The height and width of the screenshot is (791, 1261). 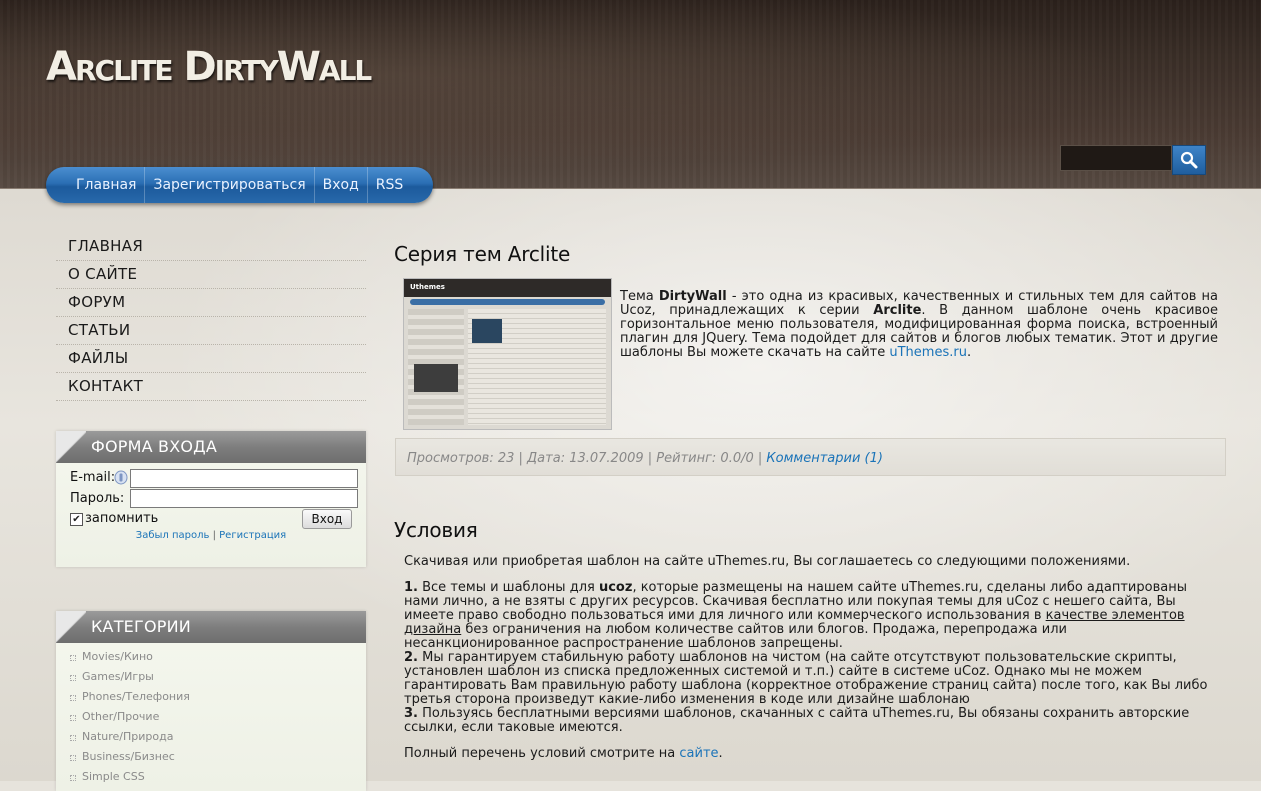 I want to click on uthemes-link: uThemes.ru, so click(x=928, y=352).